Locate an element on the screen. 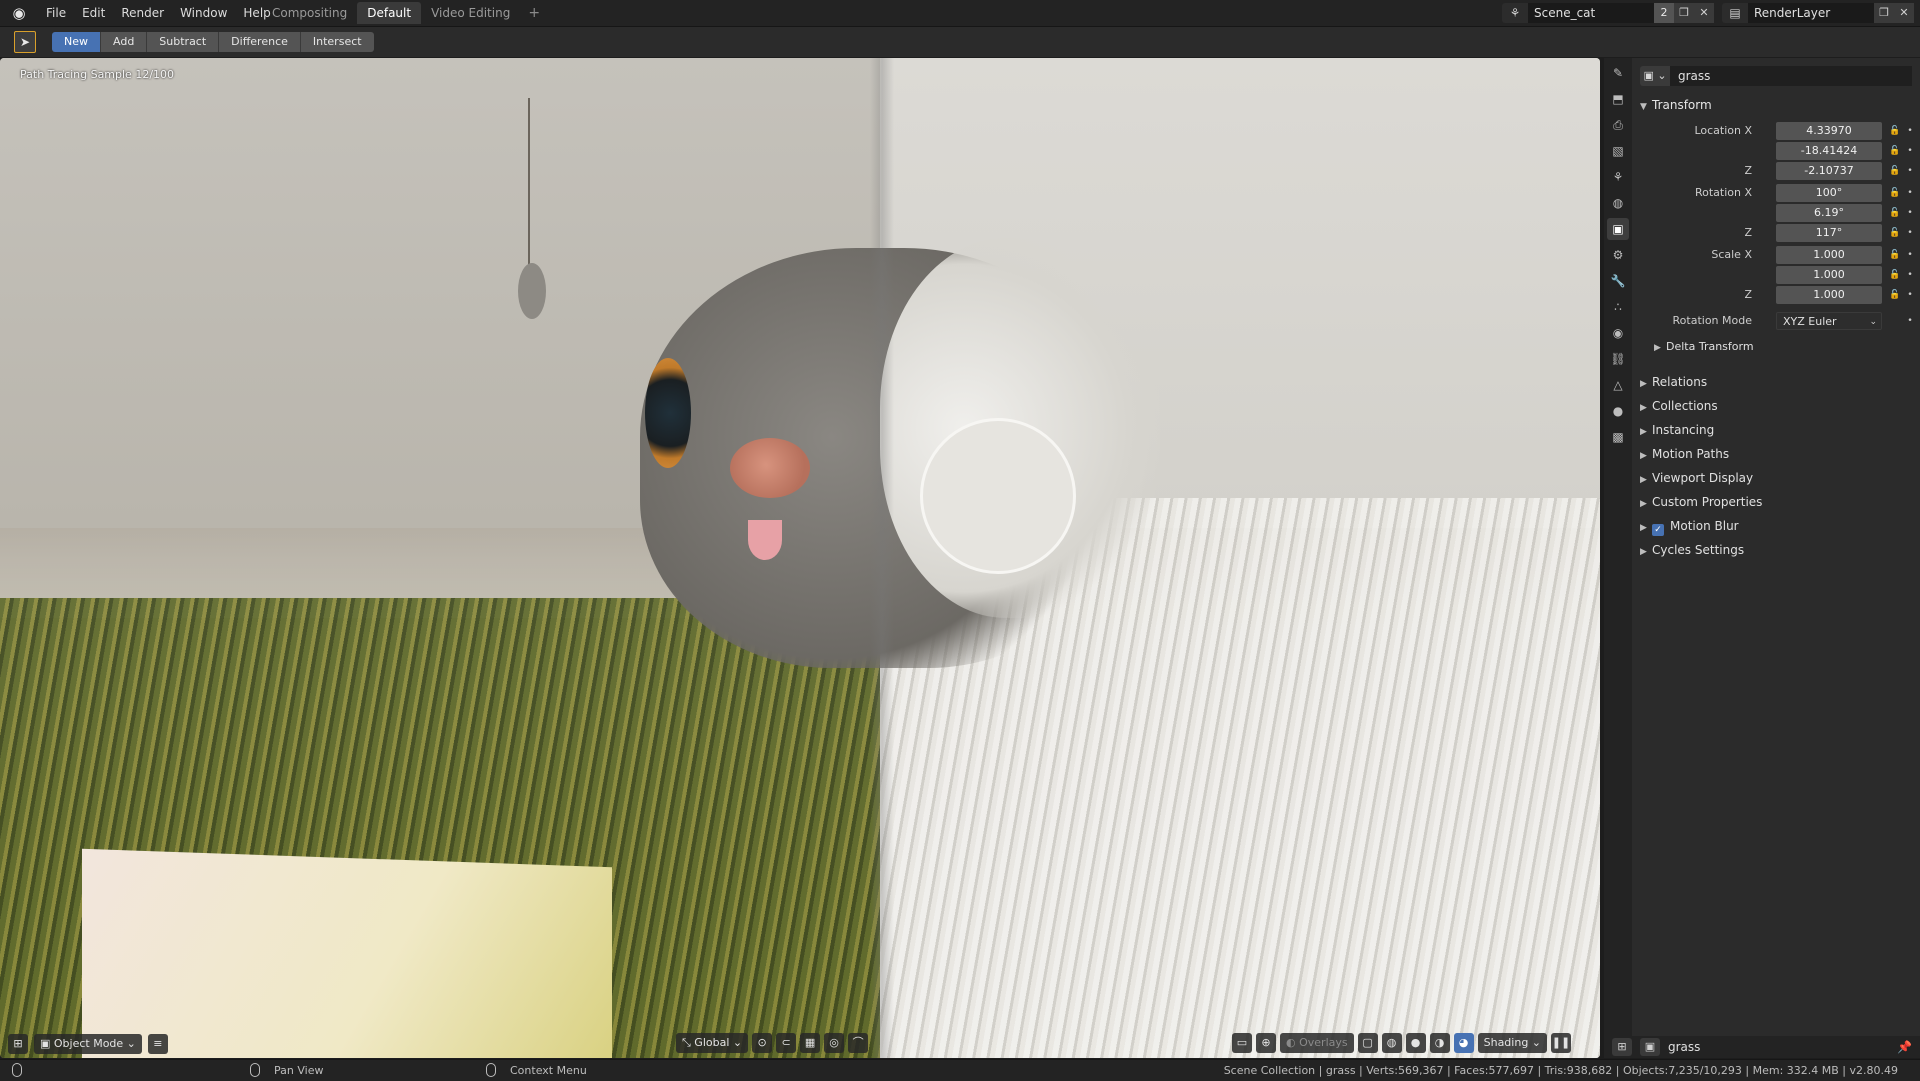  blender-logo-icon: ◉ is located at coordinates (19, 13).